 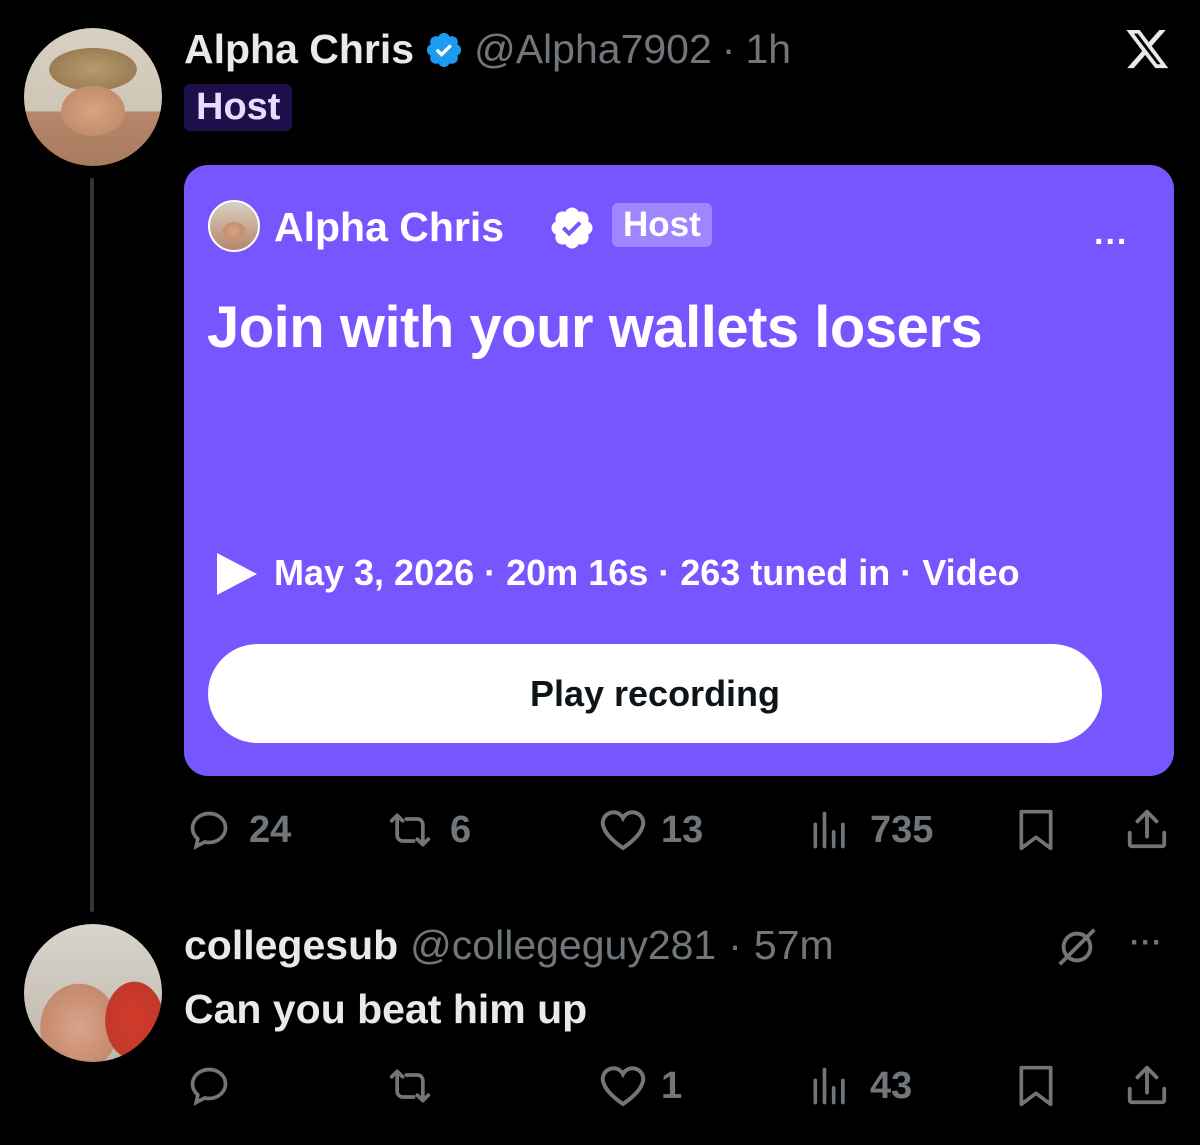 I want to click on reply-text: Can you beat him up, so click(x=386, y=1009).